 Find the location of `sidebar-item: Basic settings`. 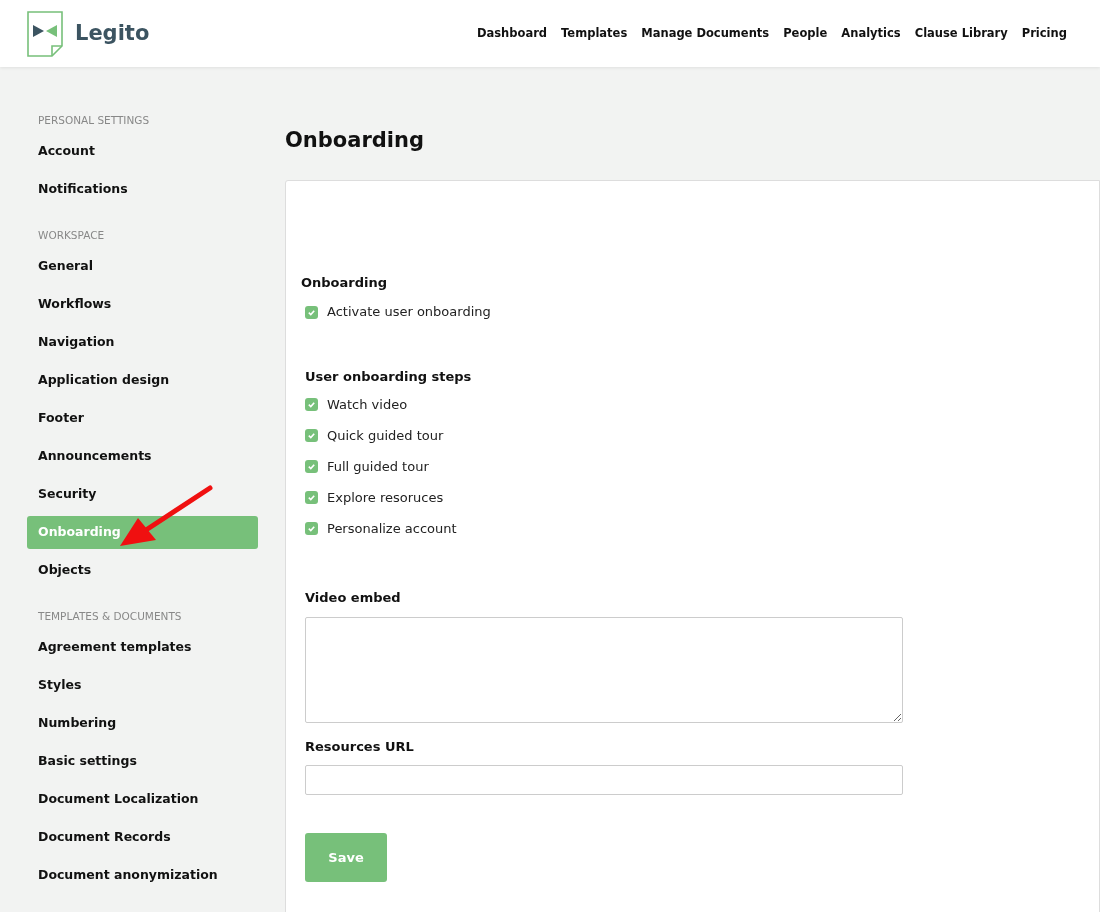

sidebar-item: Basic settings is located at coordinates (142, 761).